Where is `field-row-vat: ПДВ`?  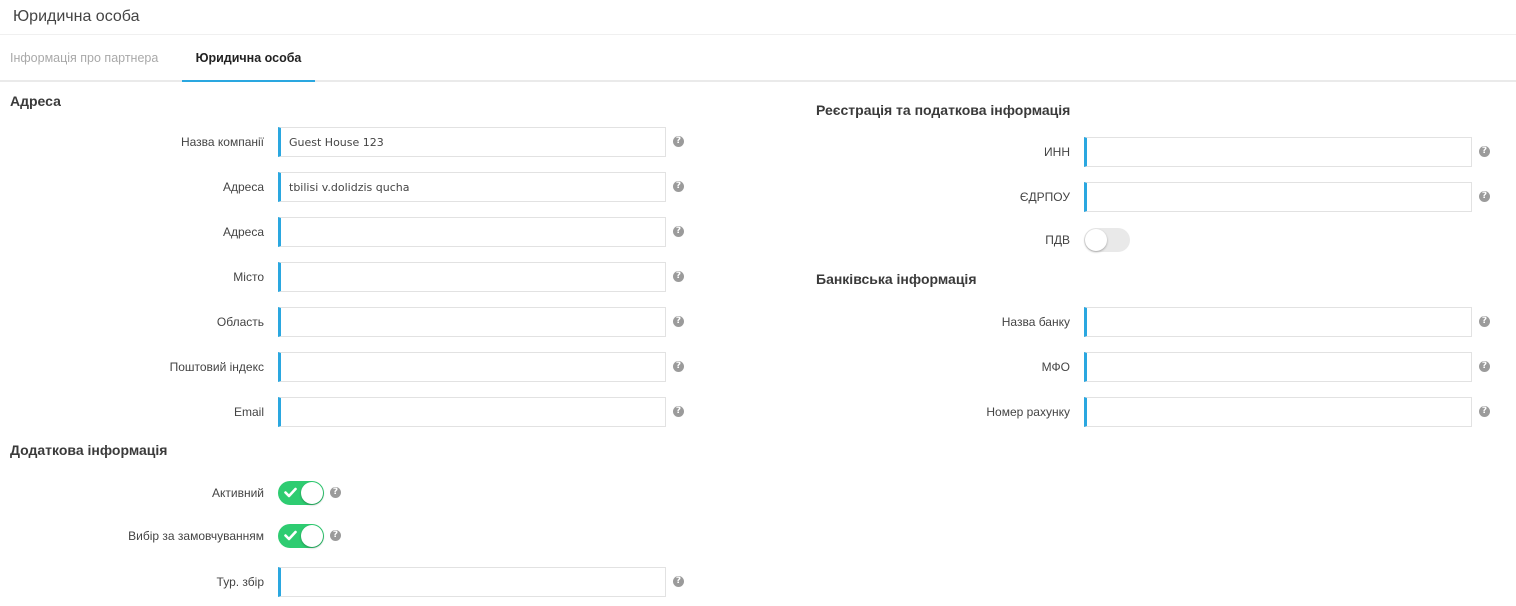 field-row-vat: ПДВ is located at coordinates (1150, 240).